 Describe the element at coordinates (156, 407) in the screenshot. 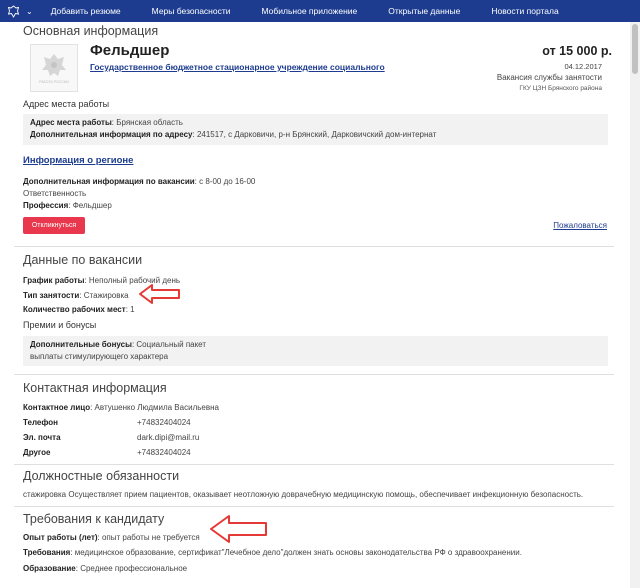

I see `contact-person-value: Автушенко Людмила Васильевна` at that location.